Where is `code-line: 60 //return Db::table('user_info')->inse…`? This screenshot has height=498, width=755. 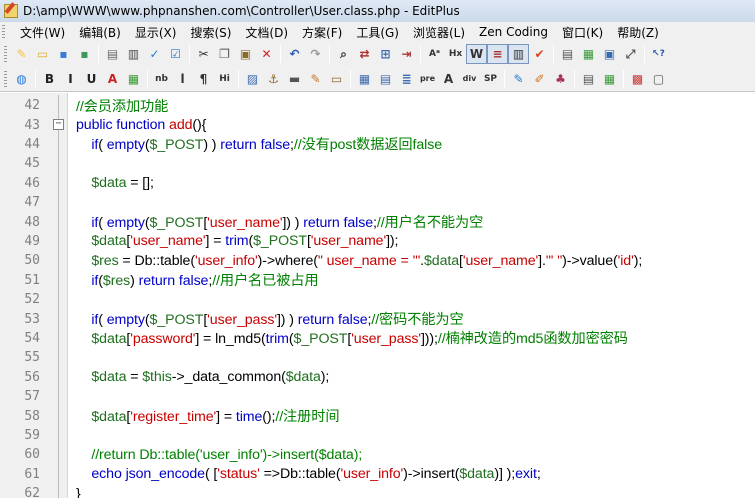 code-line: 60 //return Db::table('user_info')->inse… is located at coordinates (377, 454).